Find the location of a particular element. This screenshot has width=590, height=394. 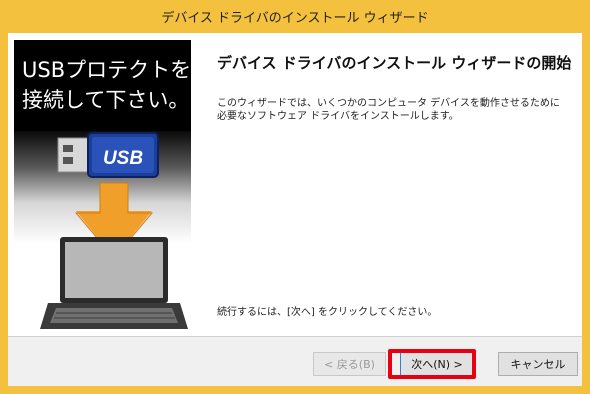

continue-instruction: 続行するには、[次へ] をクリックしてください。 is located at coordinates (327, 312).